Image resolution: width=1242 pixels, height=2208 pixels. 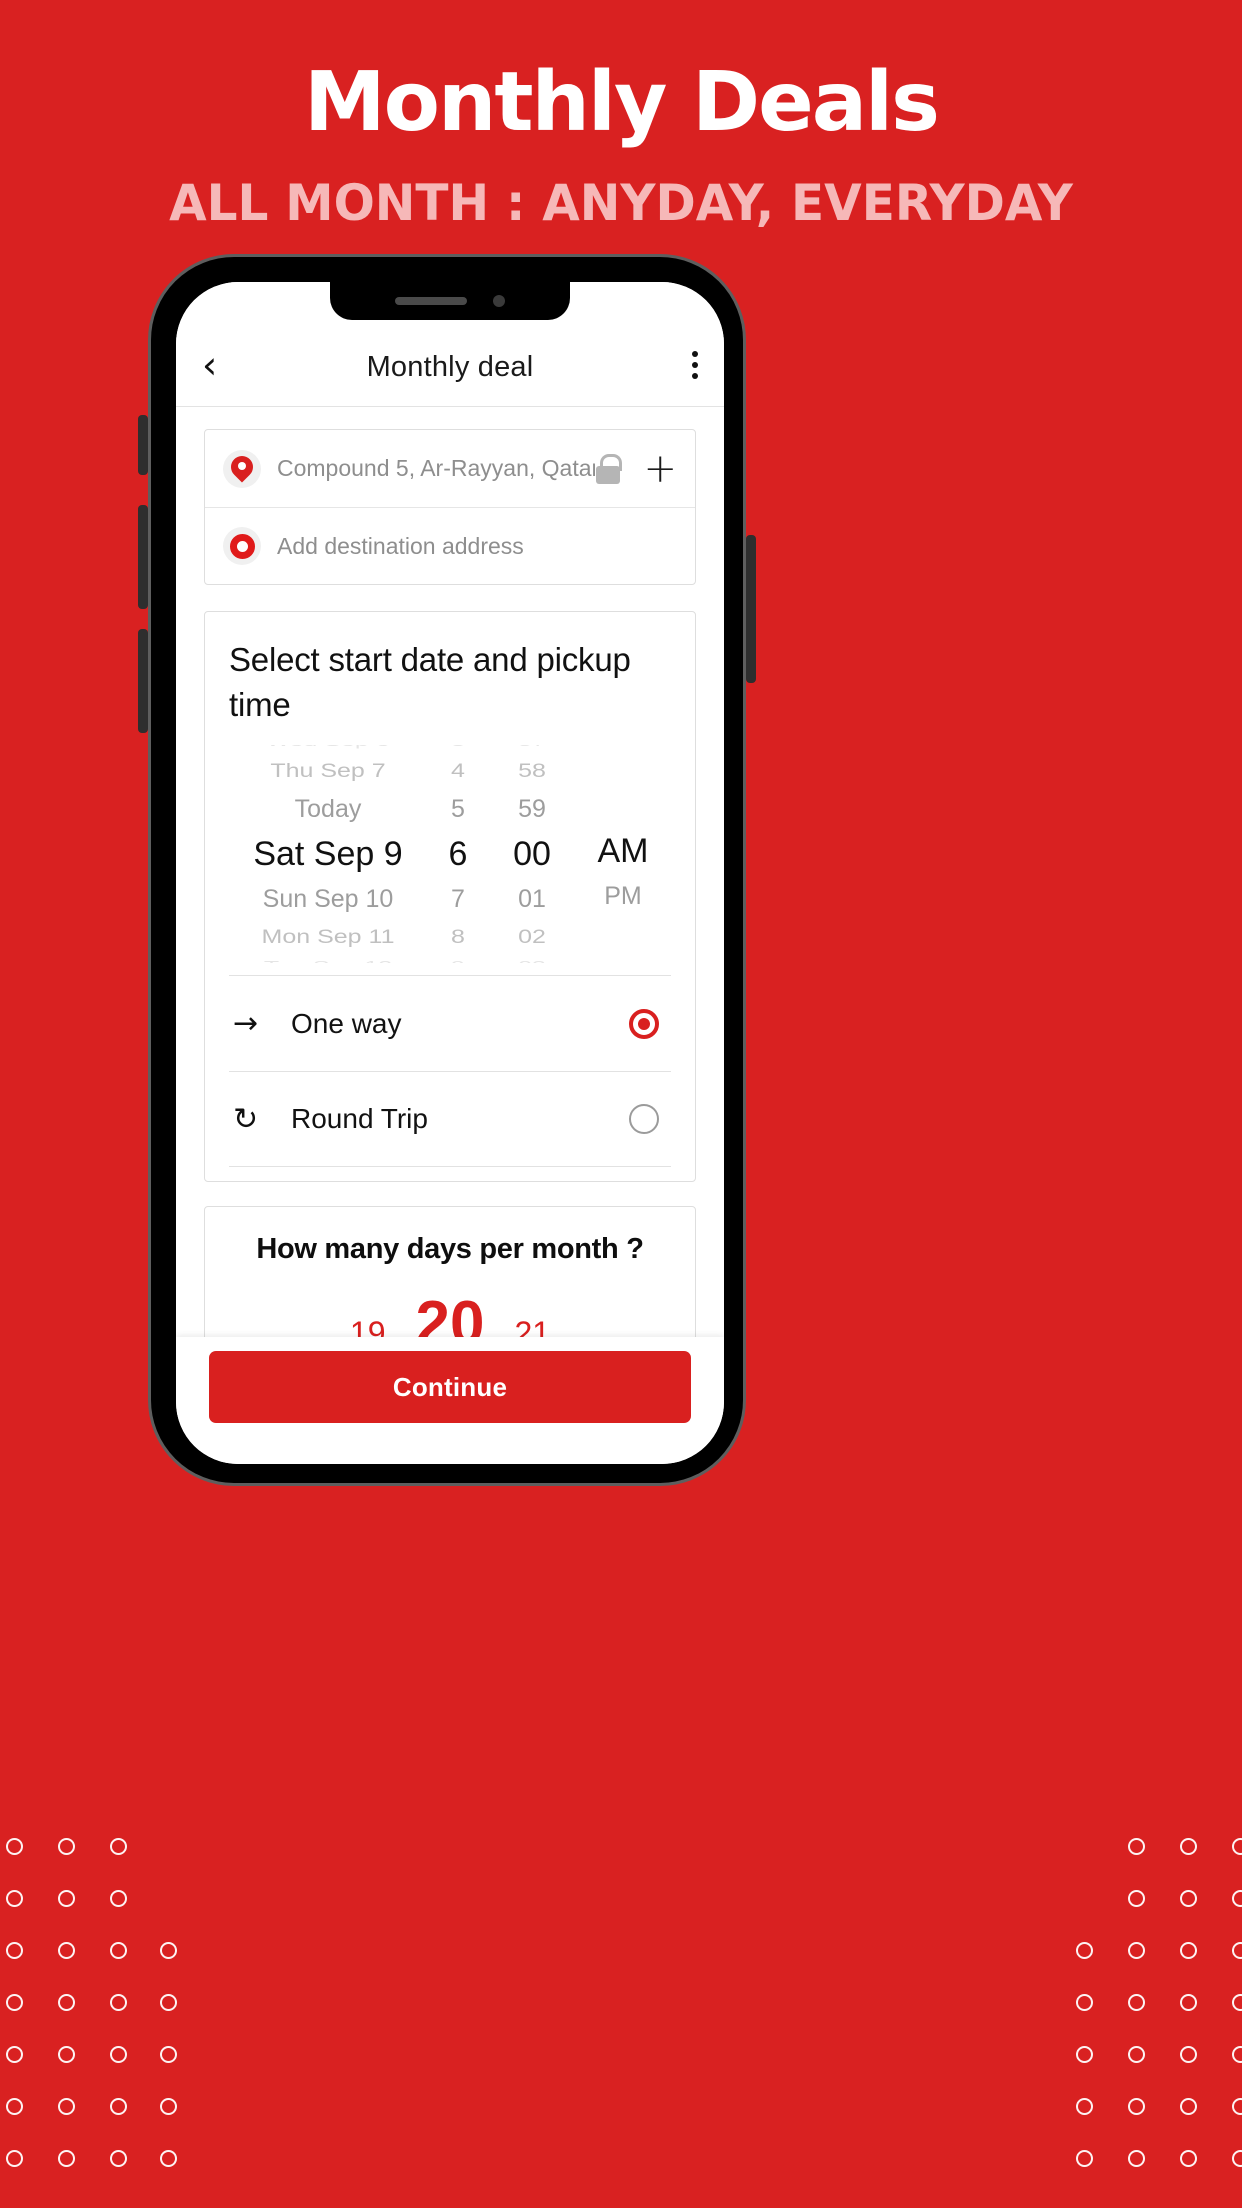 I want to click on pickup-address-row: Compound 5, Ar-Rayyan, Qatar +, so click(x=450, y=468).